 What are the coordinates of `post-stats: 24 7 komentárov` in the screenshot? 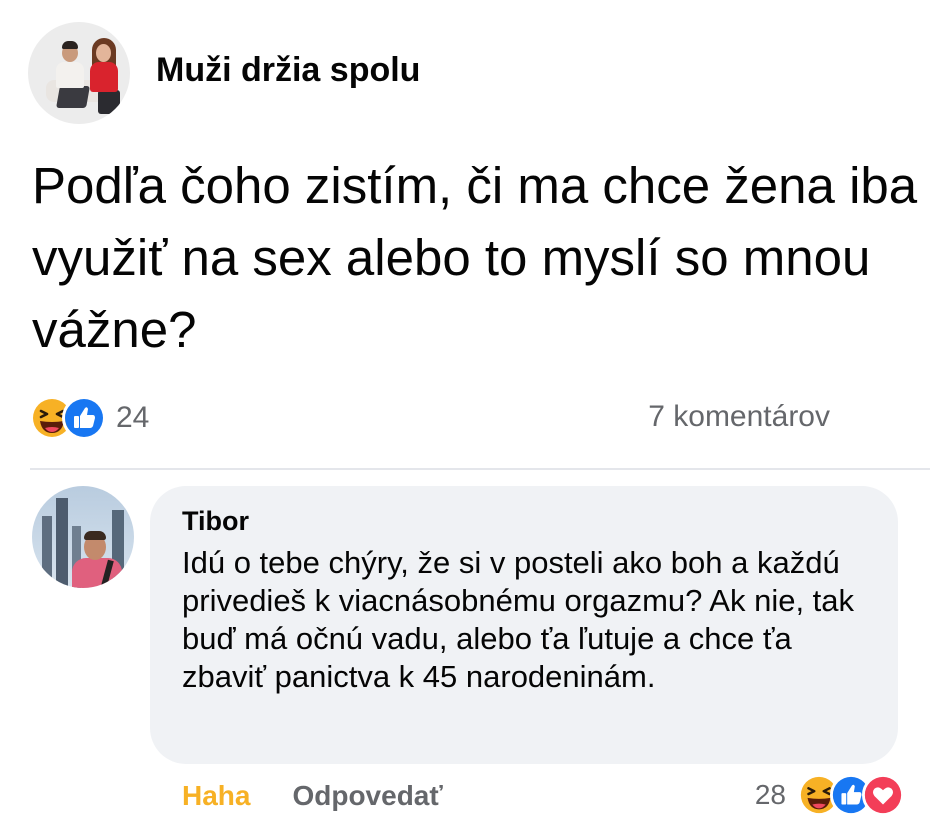 It's located at (430, 420).